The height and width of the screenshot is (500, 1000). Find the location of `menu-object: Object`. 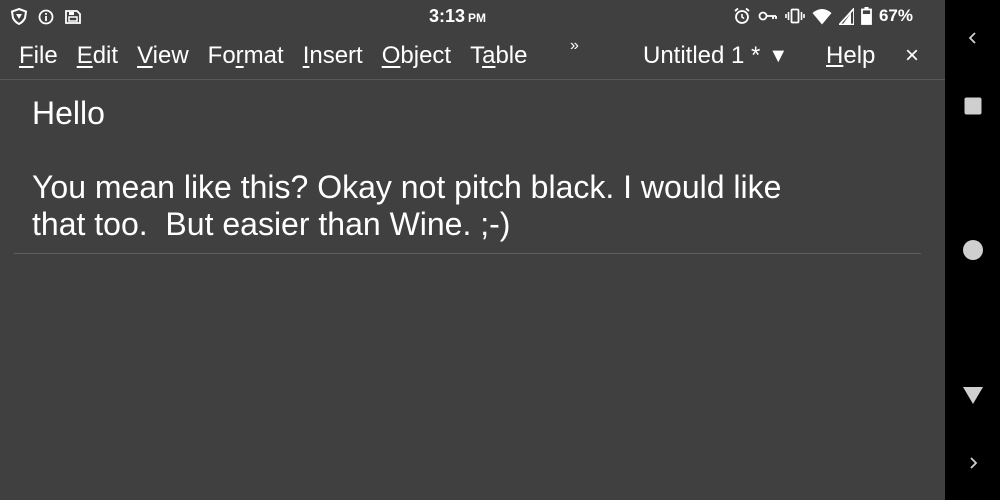

menu-object: Object is located at coordinates (416, 56).